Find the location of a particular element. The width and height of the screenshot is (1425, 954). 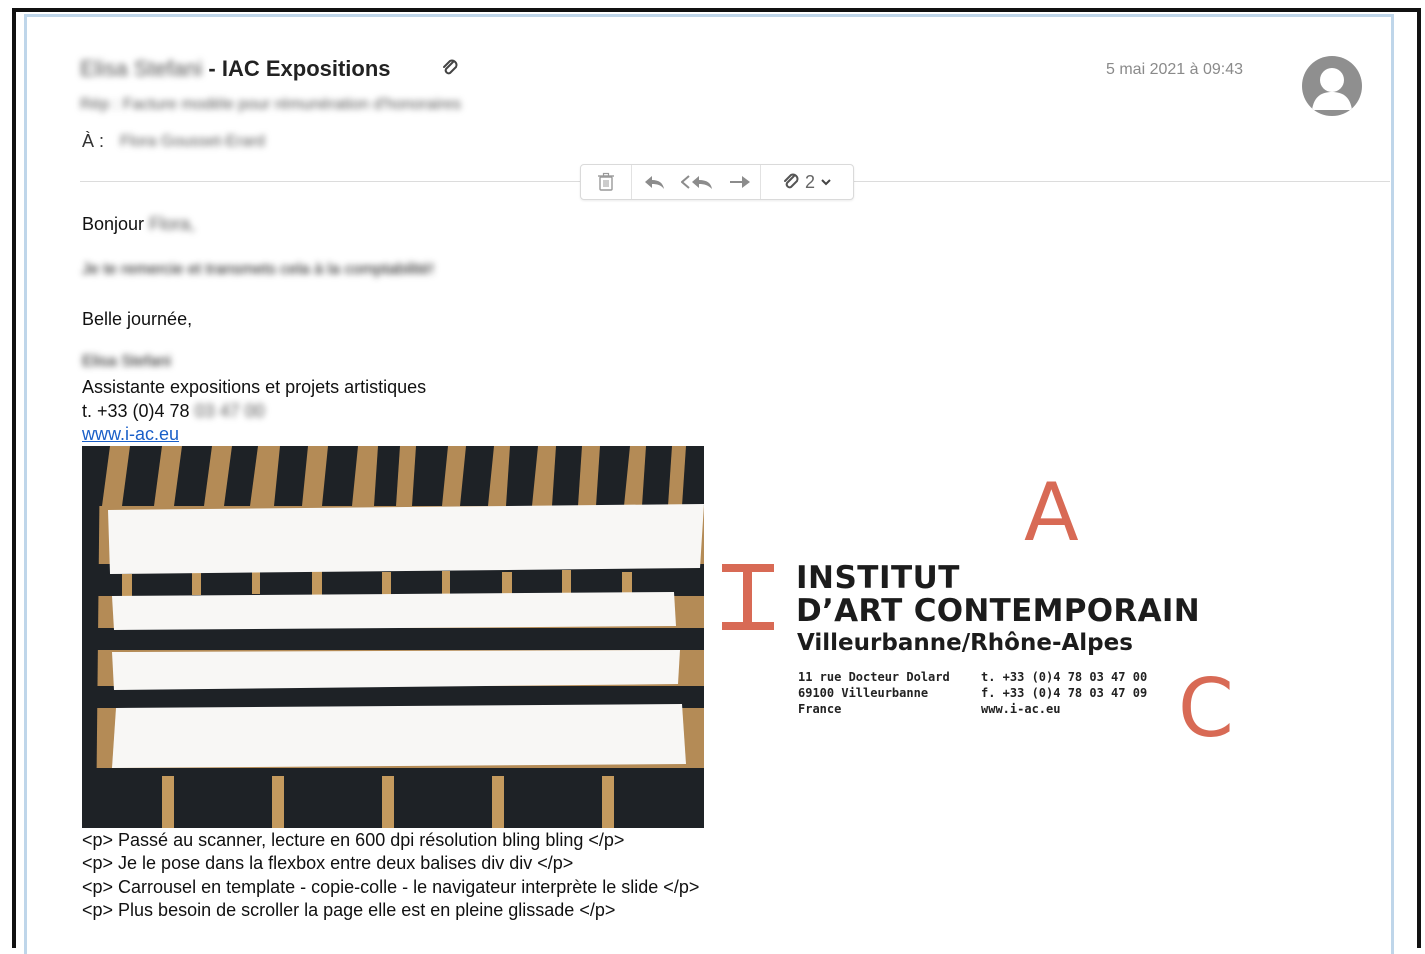

forward-button is located at coordinates (740, 182).